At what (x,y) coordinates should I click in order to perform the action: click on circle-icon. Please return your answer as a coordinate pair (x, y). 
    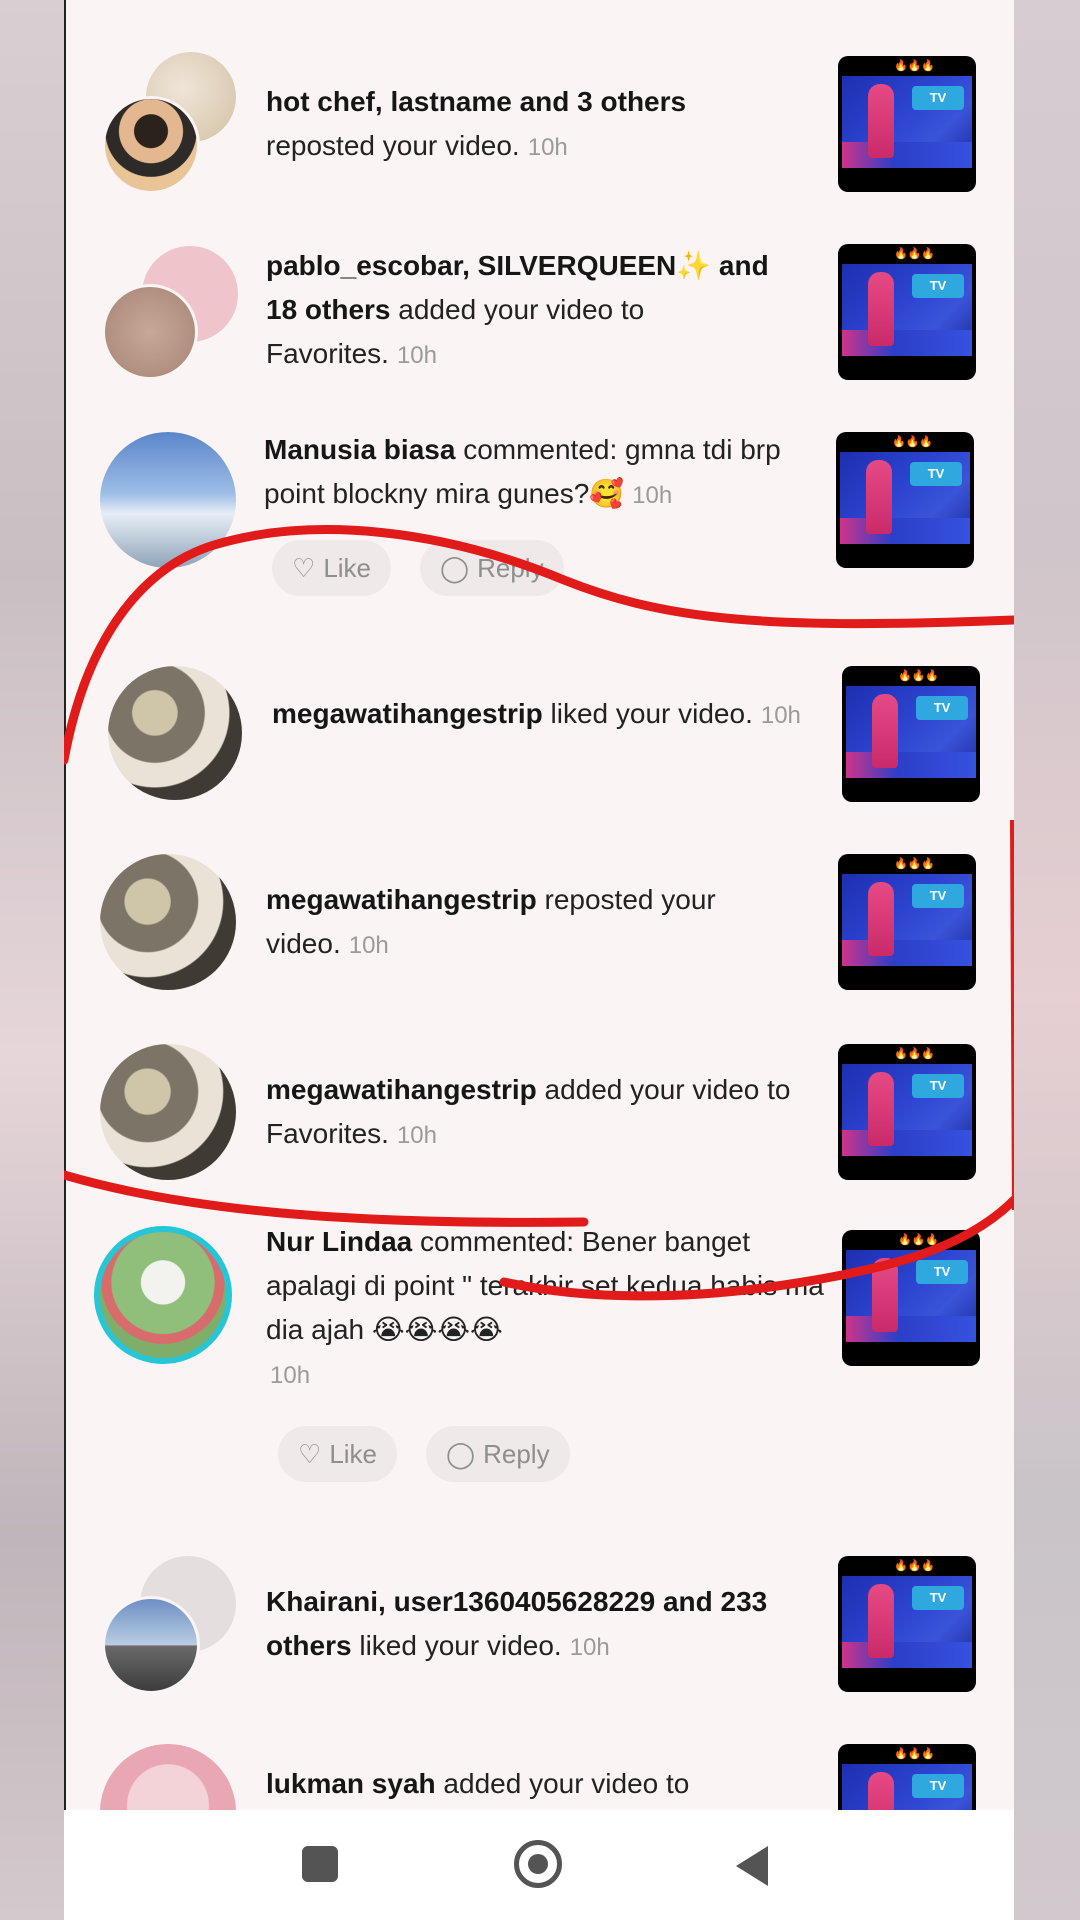
    Looking at the image, I should click on (538, 1864).